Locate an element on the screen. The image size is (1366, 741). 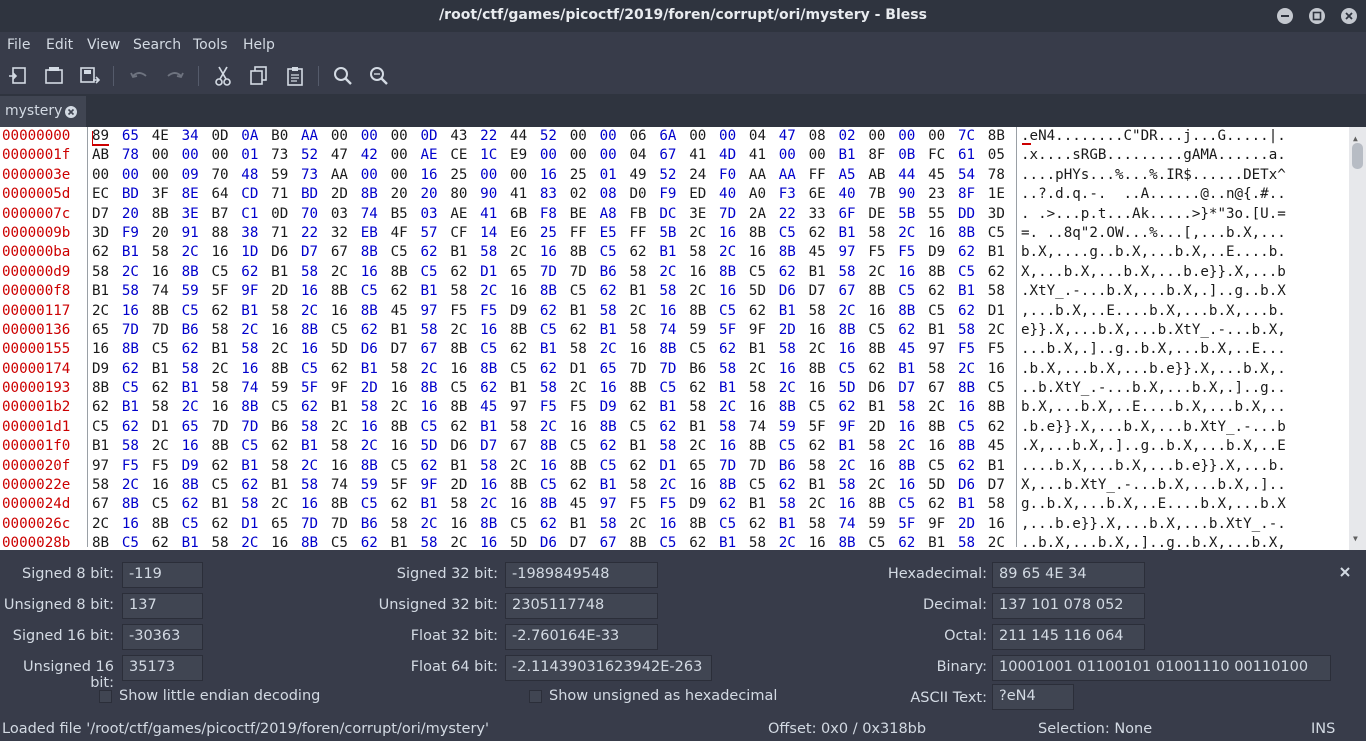
hex-byte: 71 is located at coordinates (279, 233).